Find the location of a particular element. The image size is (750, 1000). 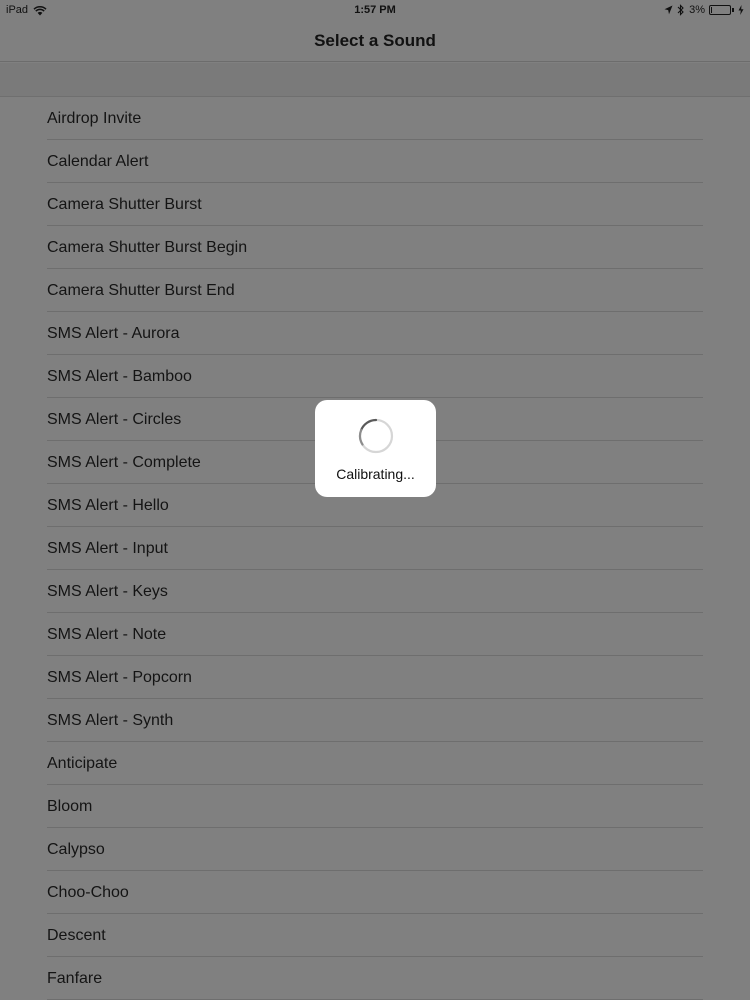

charging-bolt-icon is located at coordinates (741, 10).